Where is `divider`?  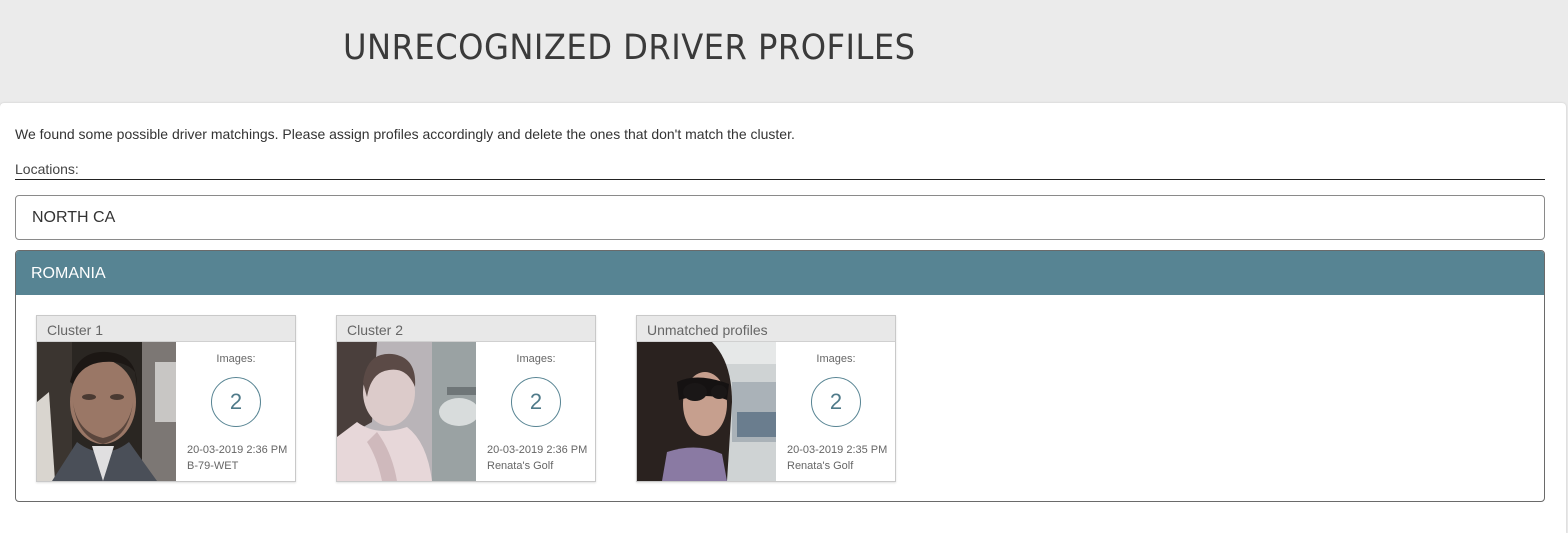
divider is located at coordinates (780, 179).